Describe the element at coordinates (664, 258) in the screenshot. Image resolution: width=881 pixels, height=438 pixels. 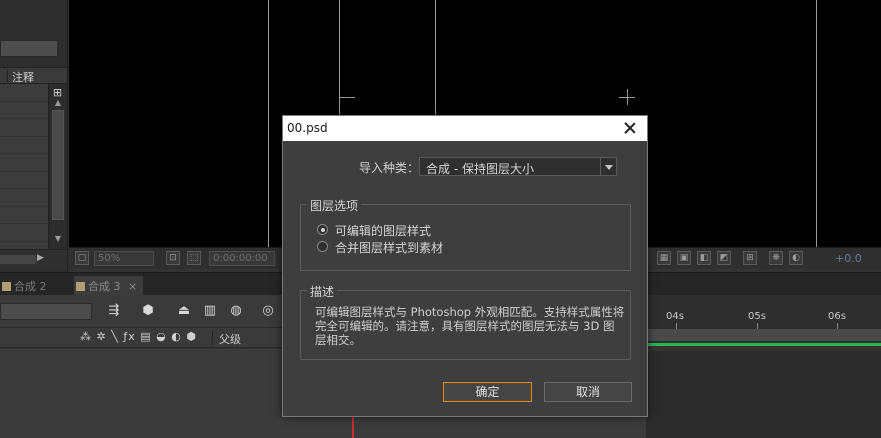
I see `3d-view-icon: ▦` at that location.